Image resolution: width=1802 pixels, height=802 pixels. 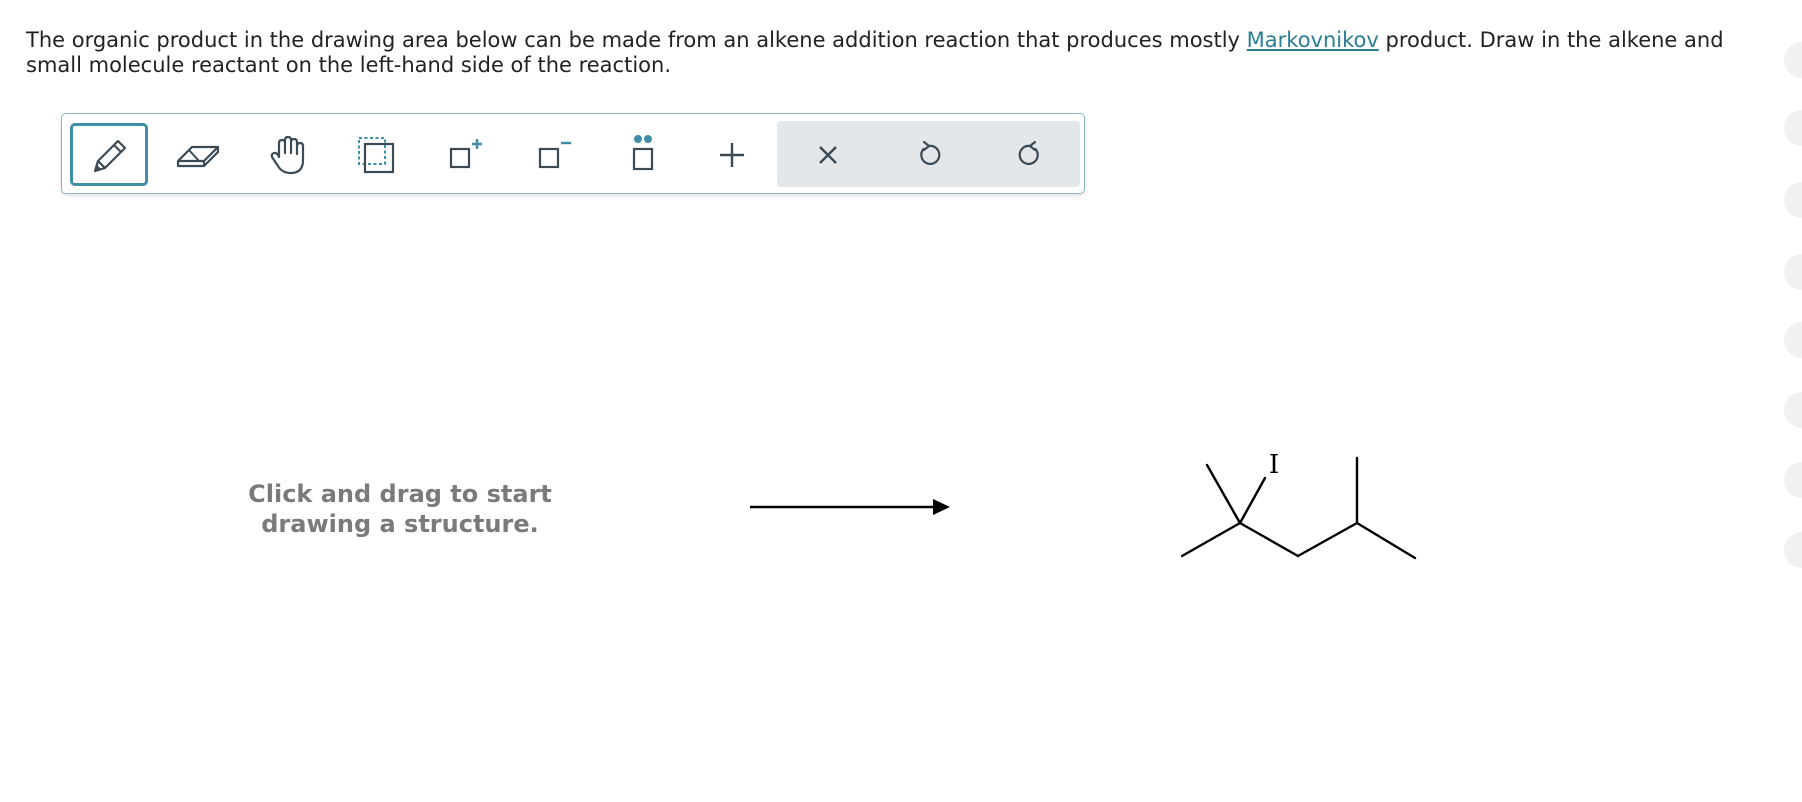 I want to click on add-reagent-button, so click(x=732, y=154).